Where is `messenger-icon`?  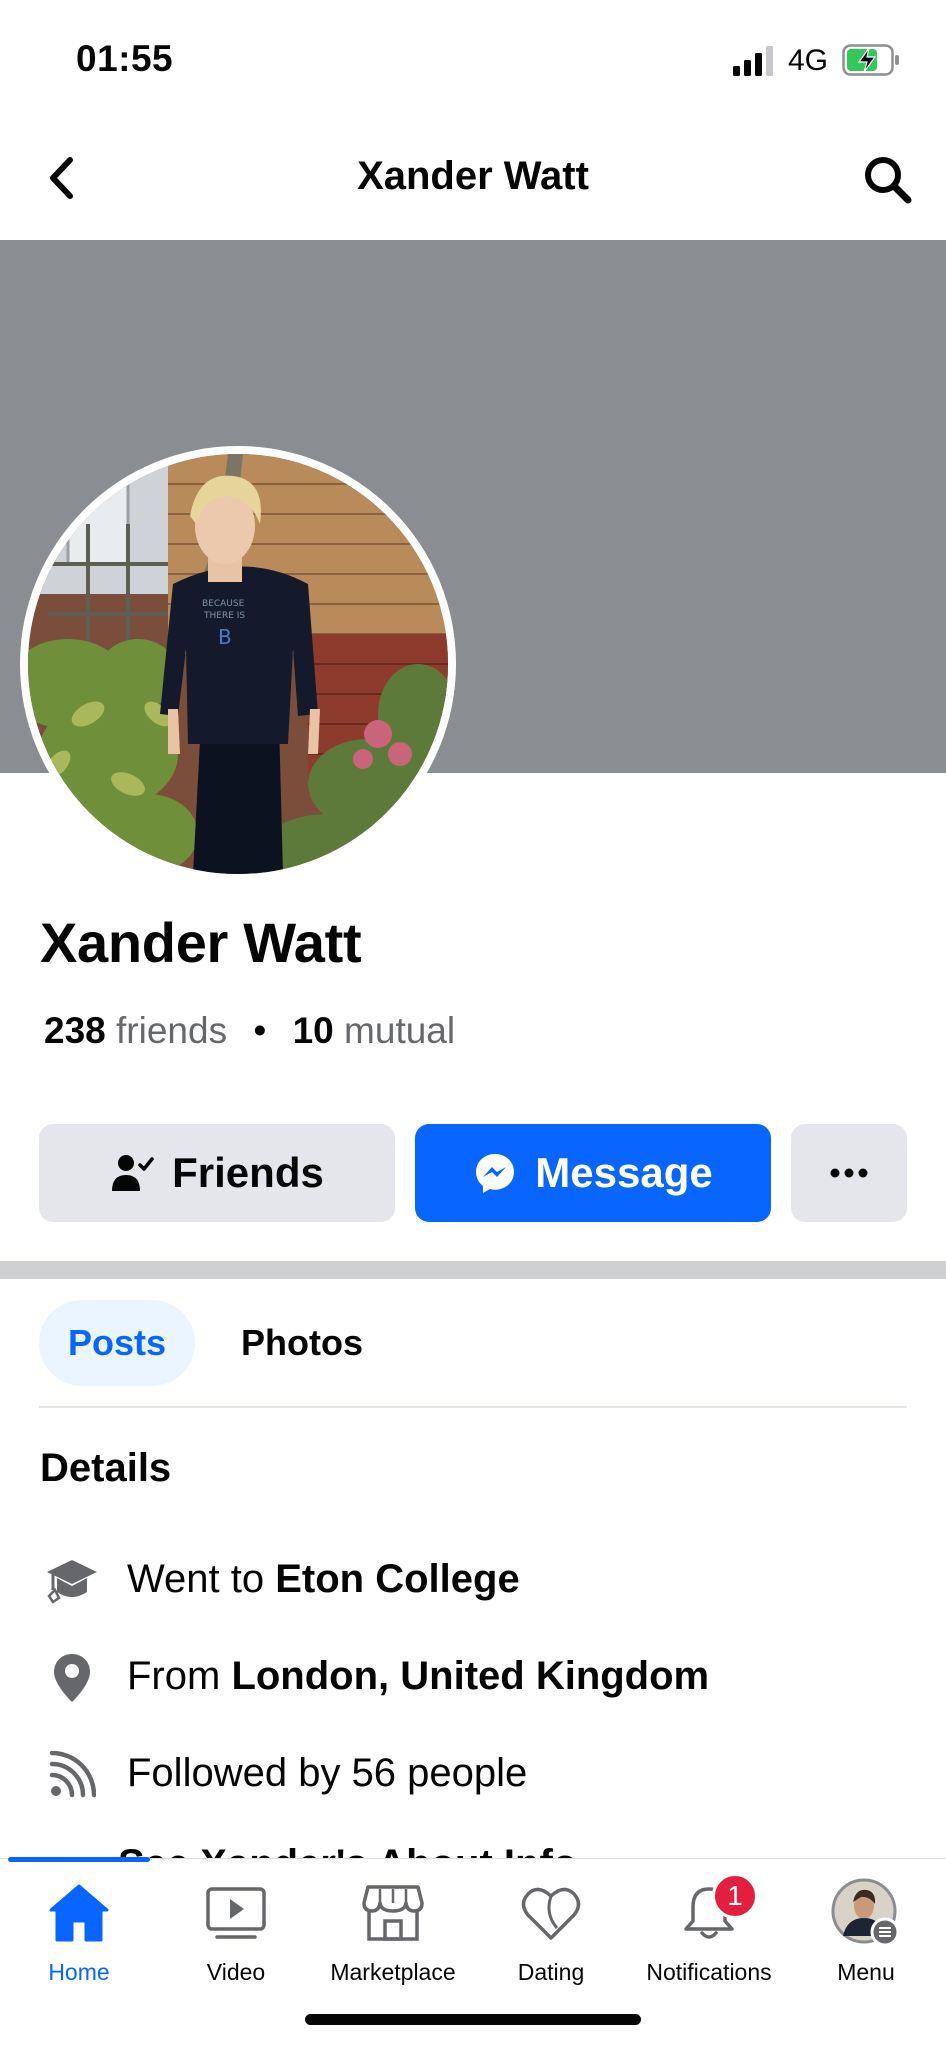
messenger-icon is located at coordinates (495, 1173).